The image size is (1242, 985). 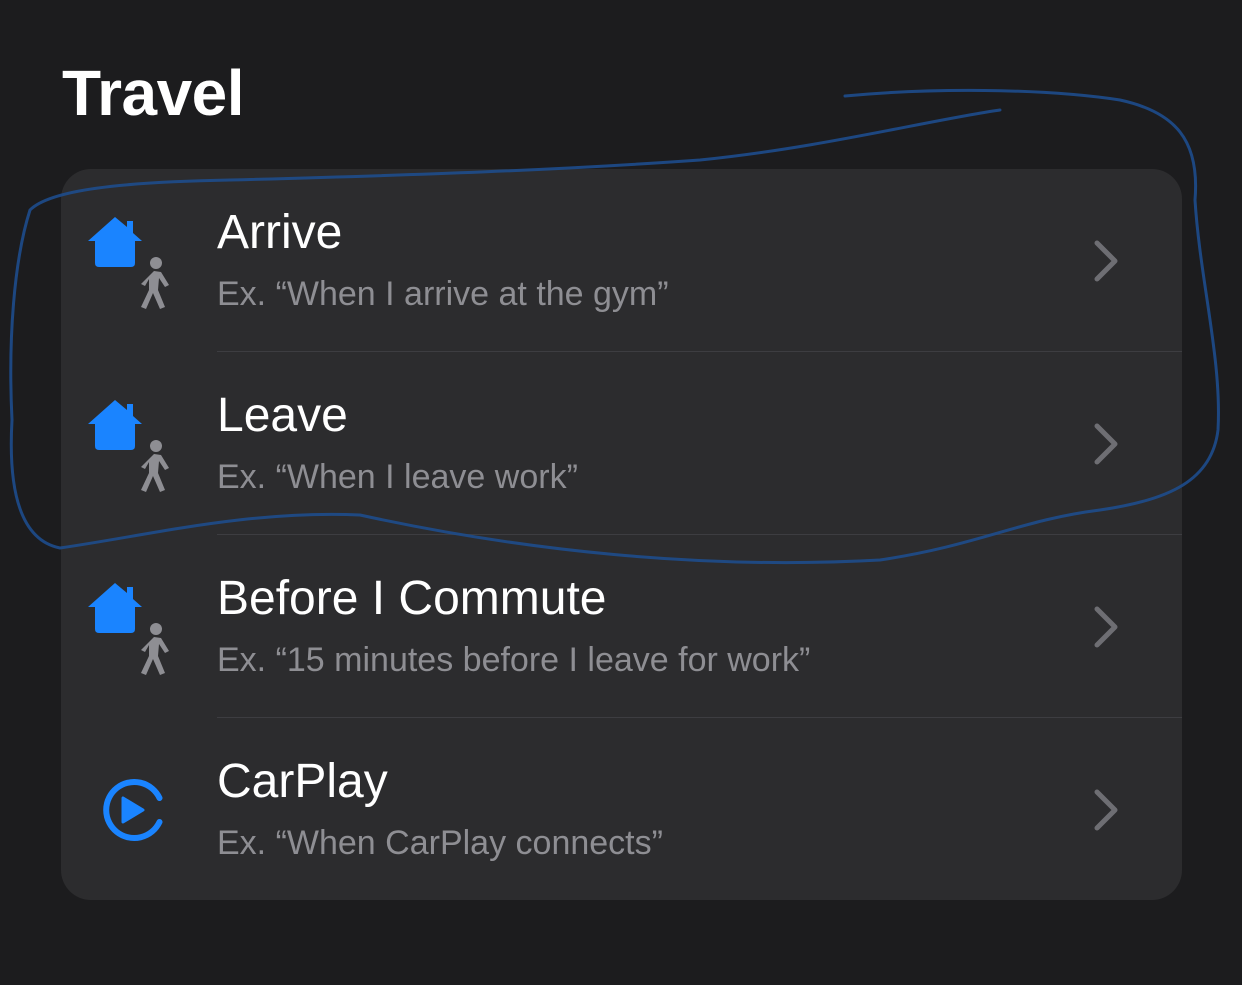 I want to click on trigger-example: Ex. “When I arrive at the gym”, so click(x=443, y=294).